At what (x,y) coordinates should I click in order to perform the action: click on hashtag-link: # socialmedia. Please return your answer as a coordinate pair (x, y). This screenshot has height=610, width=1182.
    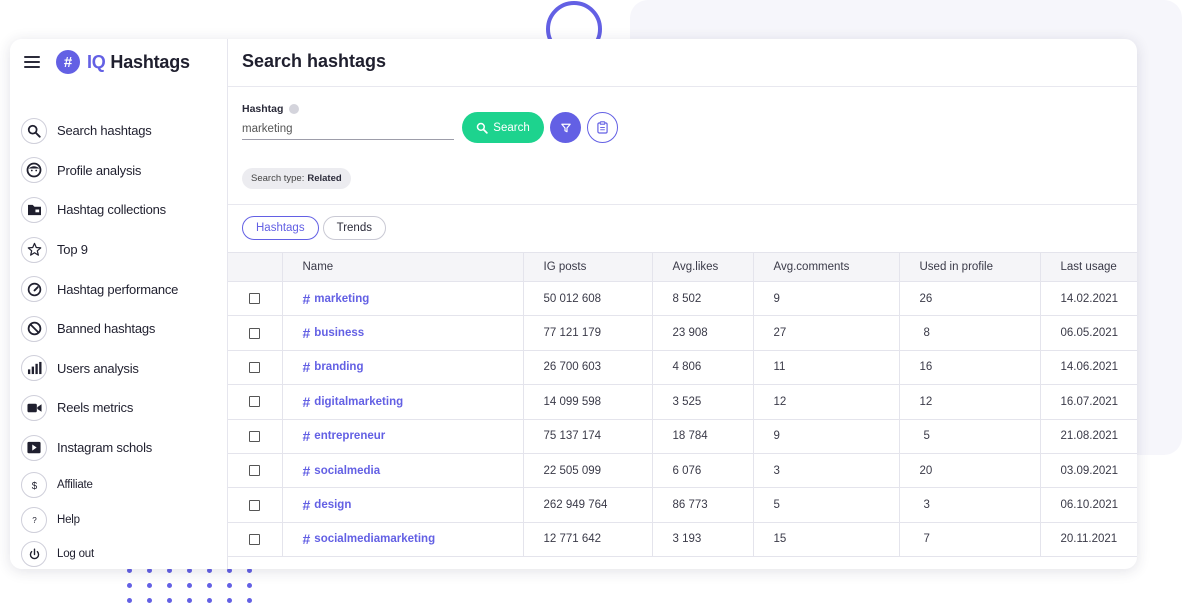
    Looking at the image, I should click on (413, 471).